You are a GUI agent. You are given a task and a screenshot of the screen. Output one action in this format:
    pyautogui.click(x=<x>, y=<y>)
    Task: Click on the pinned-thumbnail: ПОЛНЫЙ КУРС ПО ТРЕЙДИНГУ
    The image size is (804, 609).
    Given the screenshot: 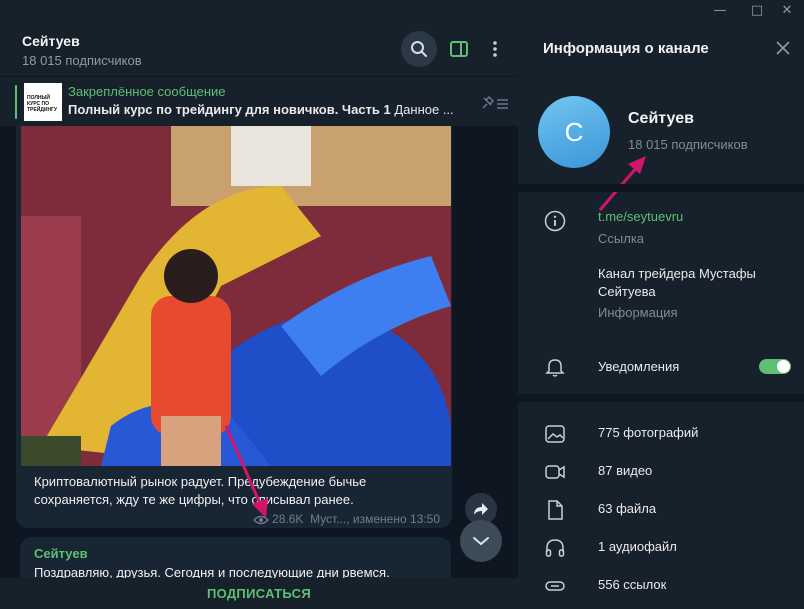 What is the action you would take?
    pyautogui.click(x=43, y=102)
    